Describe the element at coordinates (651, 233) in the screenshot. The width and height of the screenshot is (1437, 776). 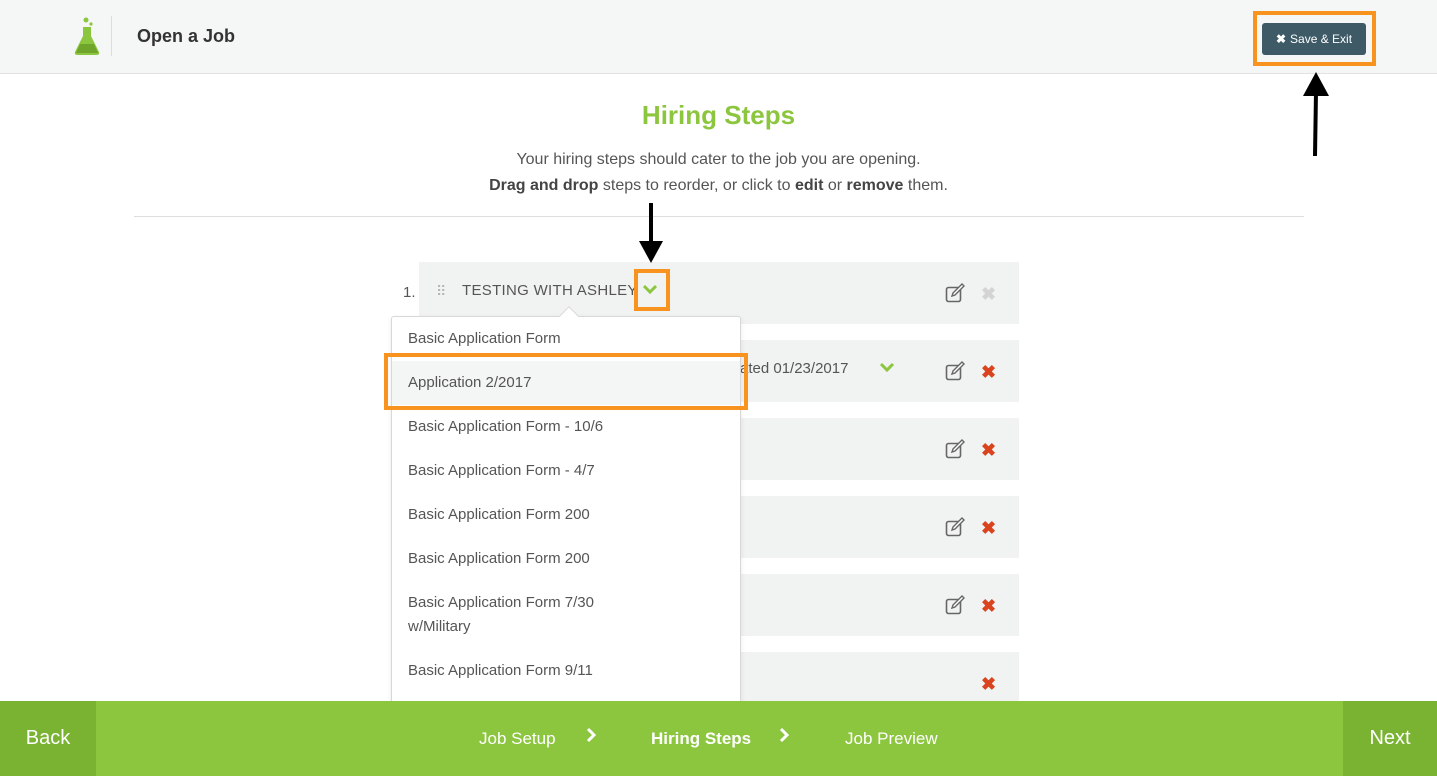
I see `annotation-arrow-down` at that location.